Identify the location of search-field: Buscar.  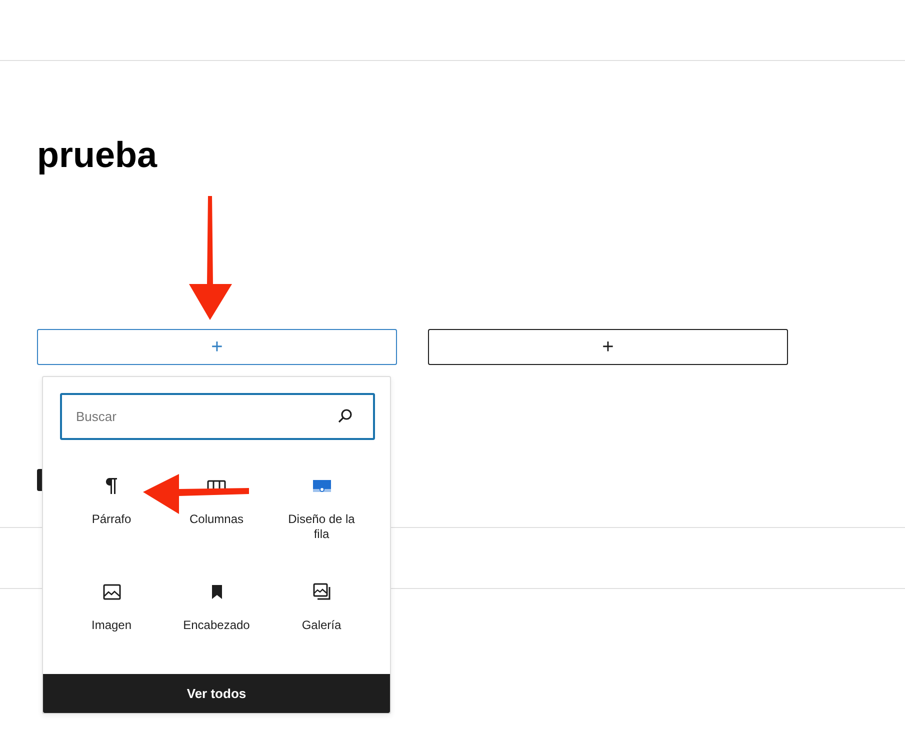
(217, 416).